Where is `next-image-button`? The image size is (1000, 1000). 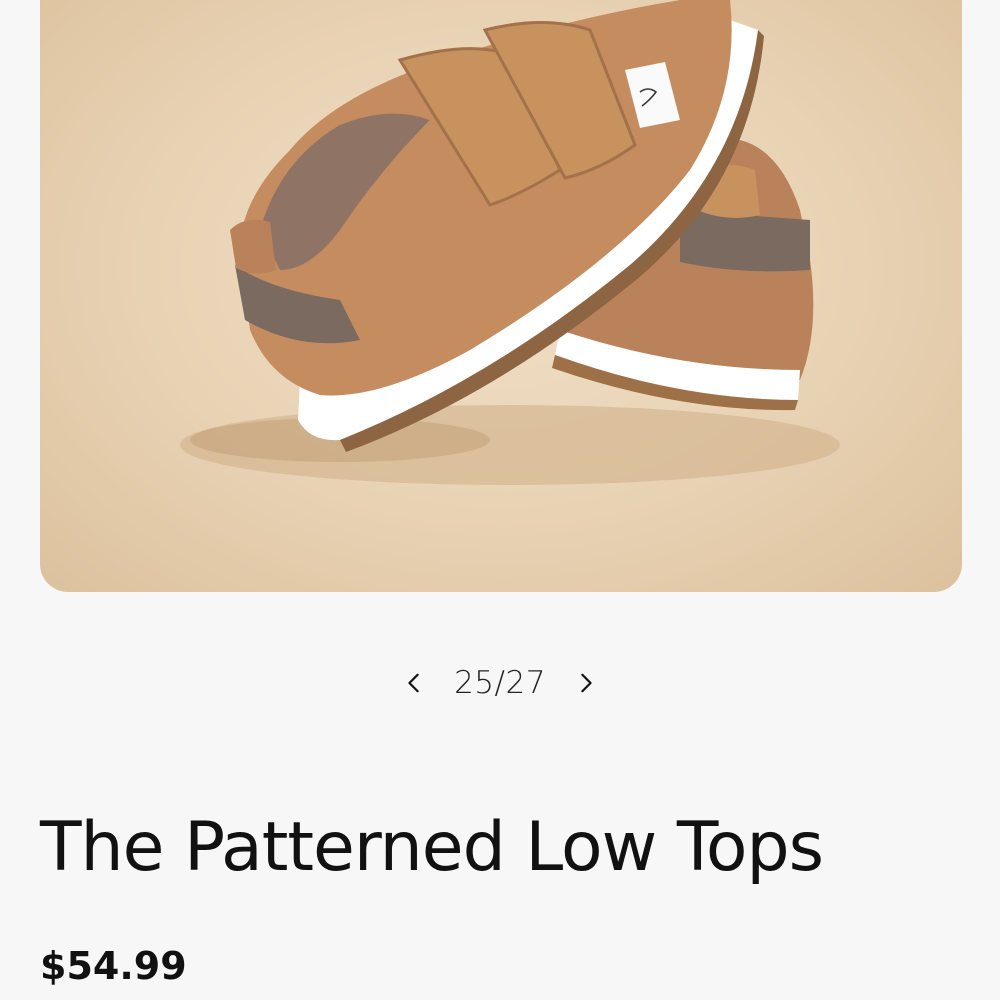 next-image-button is located at coordinates (586, 683).